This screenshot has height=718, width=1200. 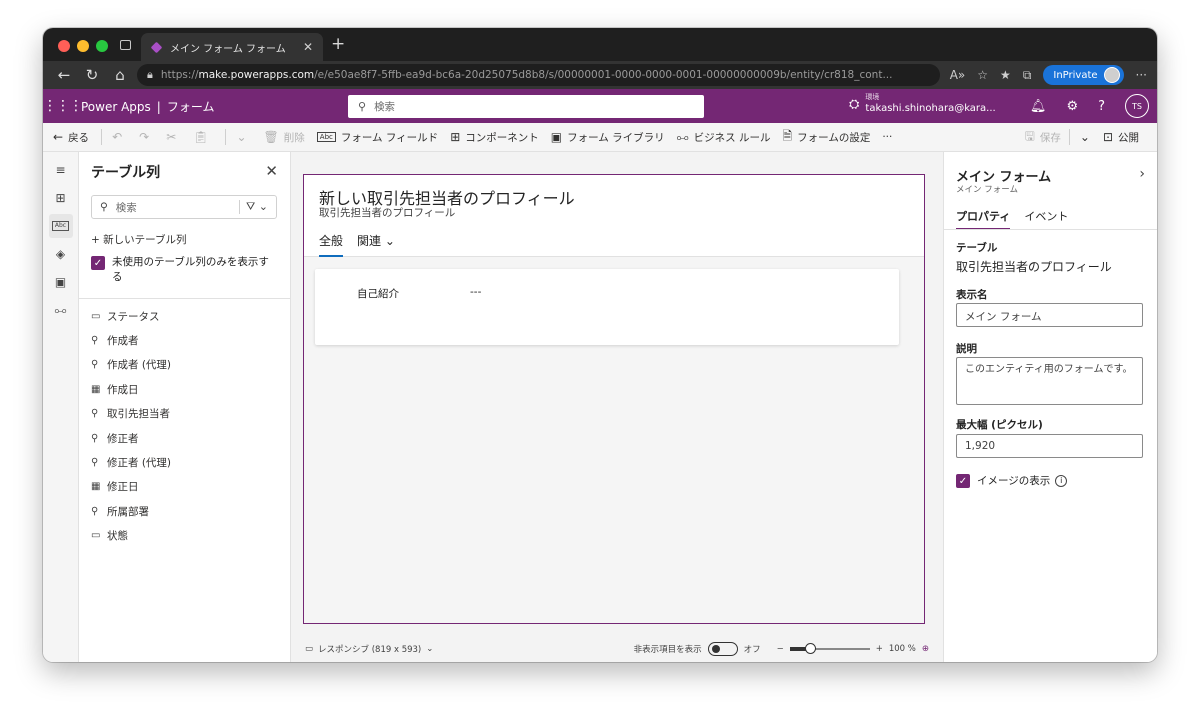 I want to click on filter-icon: ⛛ ⌄, so click(x=257, y=207).